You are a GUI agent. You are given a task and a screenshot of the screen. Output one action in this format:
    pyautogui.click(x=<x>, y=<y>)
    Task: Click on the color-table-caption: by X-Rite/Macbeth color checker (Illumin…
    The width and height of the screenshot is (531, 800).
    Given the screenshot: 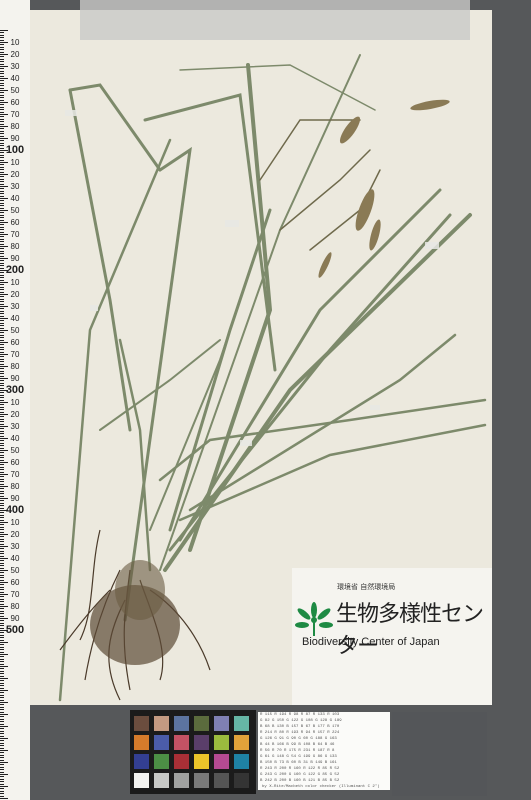 What is the action you would take?
    pyautogui.click(x=321, y=787)
    